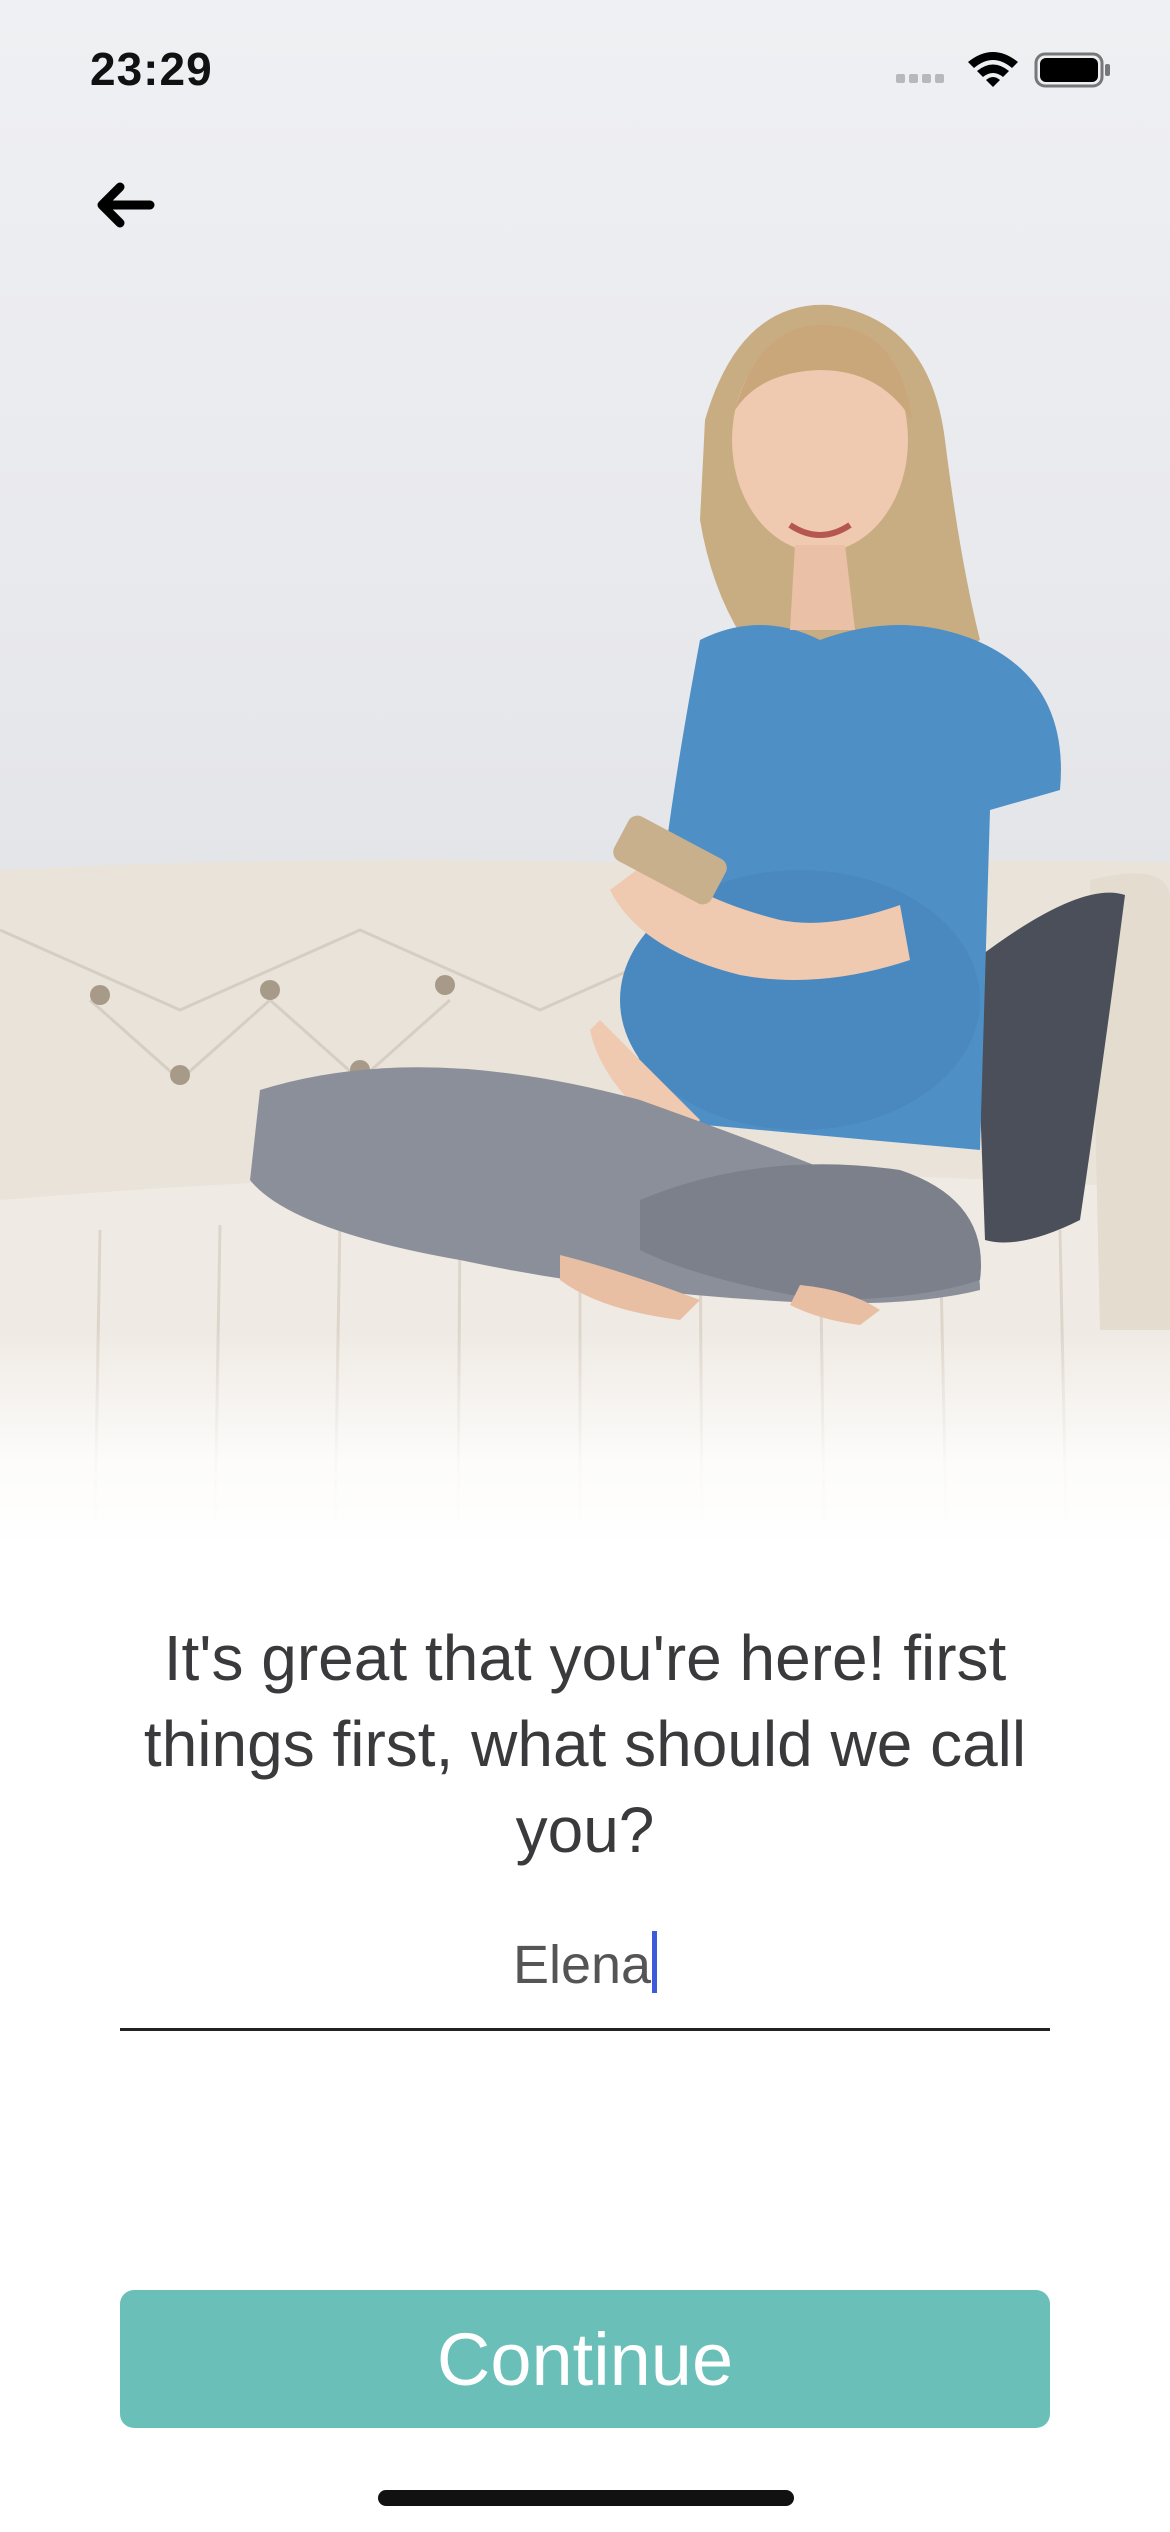 This screenshot has height=2532, width=1170. I want to click on arrow-left-icon, so click(126, 205).